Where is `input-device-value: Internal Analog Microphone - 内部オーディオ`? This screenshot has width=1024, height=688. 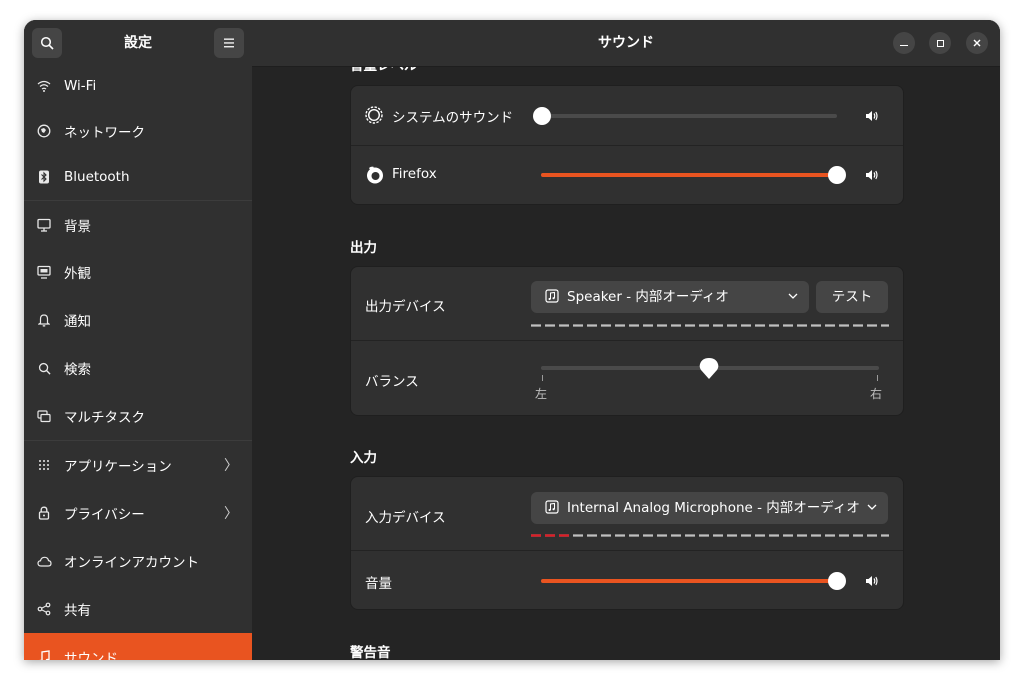
input-device-value: Internal Analog Microphone - 内部オーディオ is located at coordinates (713, 508).